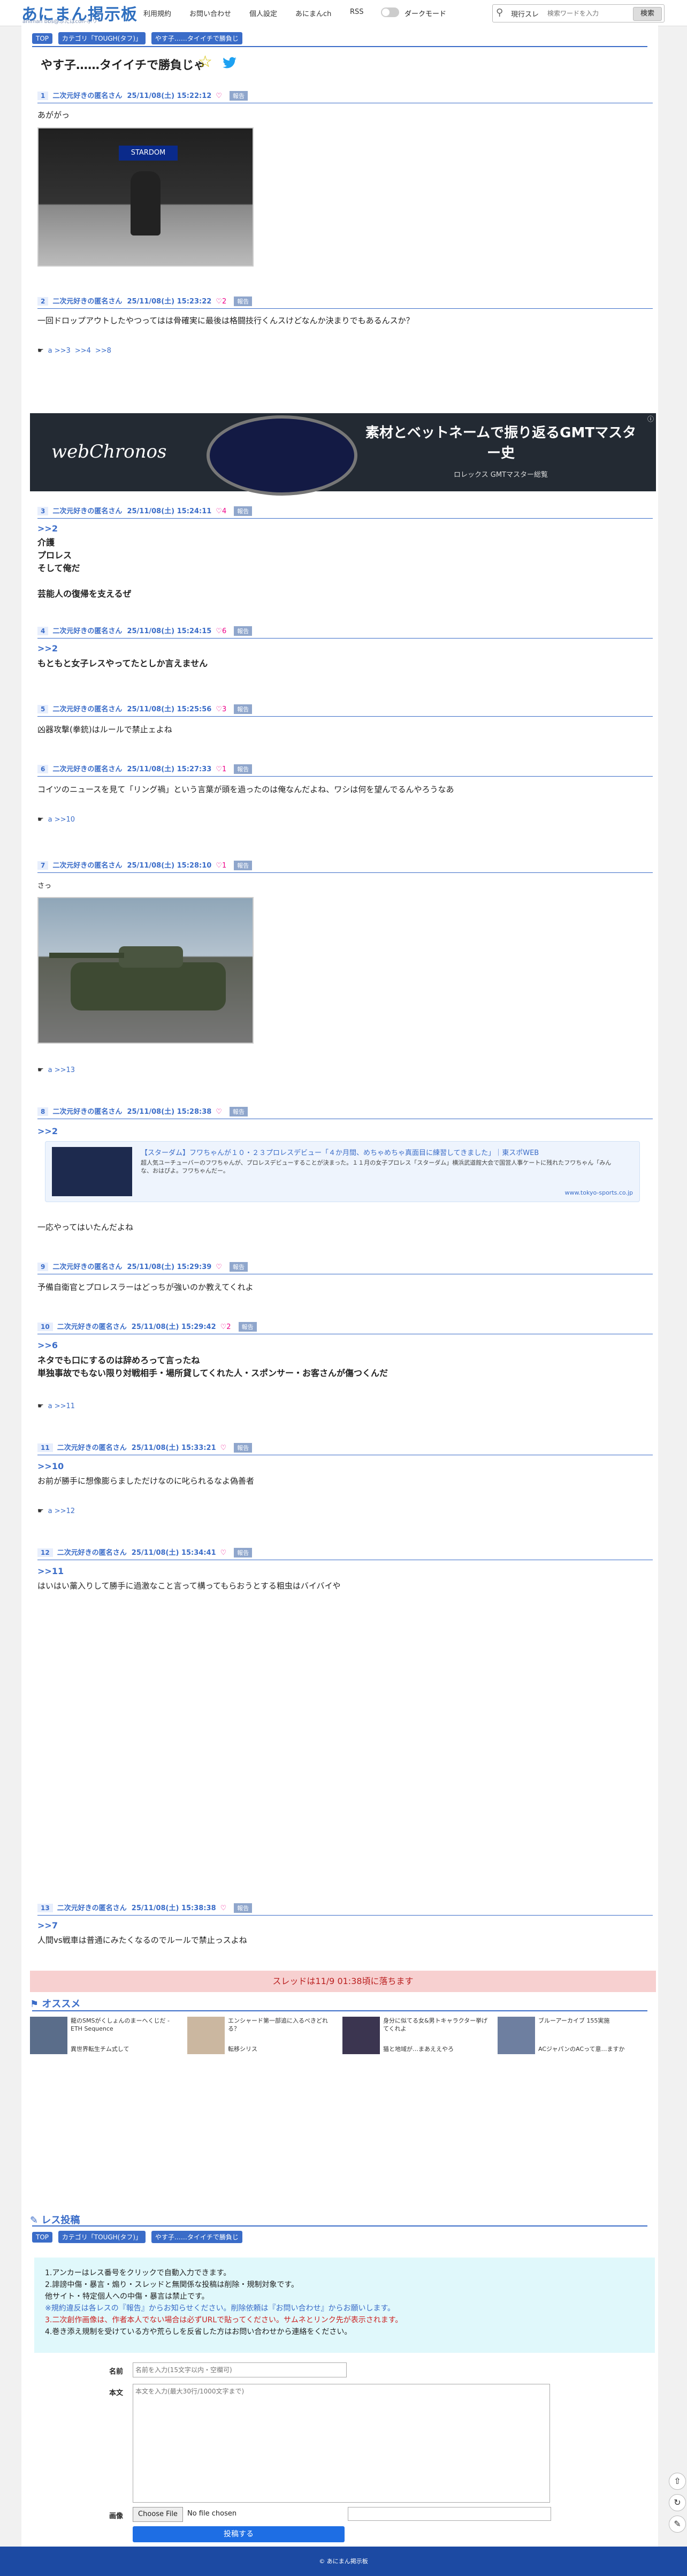 This screenshot has width=687, height=2576. Describe the element at coordinates (50, 1466) in the screenshot. I see `anchor-link: >>10` at that location.